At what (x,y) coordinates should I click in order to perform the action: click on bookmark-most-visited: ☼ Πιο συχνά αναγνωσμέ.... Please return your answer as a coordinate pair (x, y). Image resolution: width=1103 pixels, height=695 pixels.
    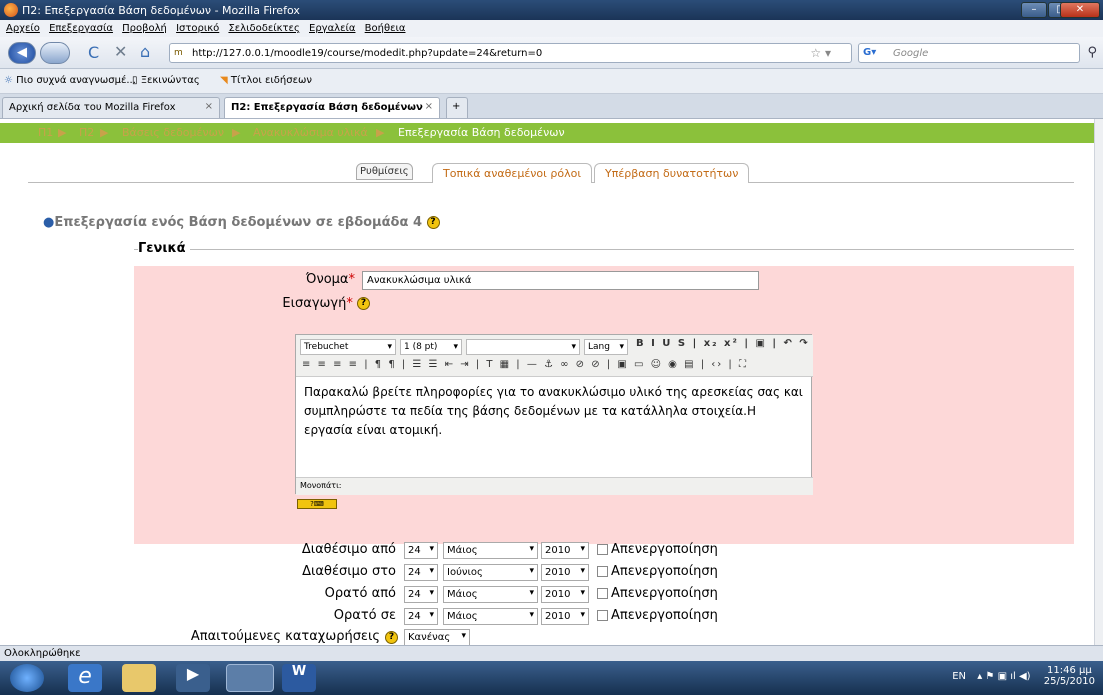
    Looking at the image, I should click on (70, 80).